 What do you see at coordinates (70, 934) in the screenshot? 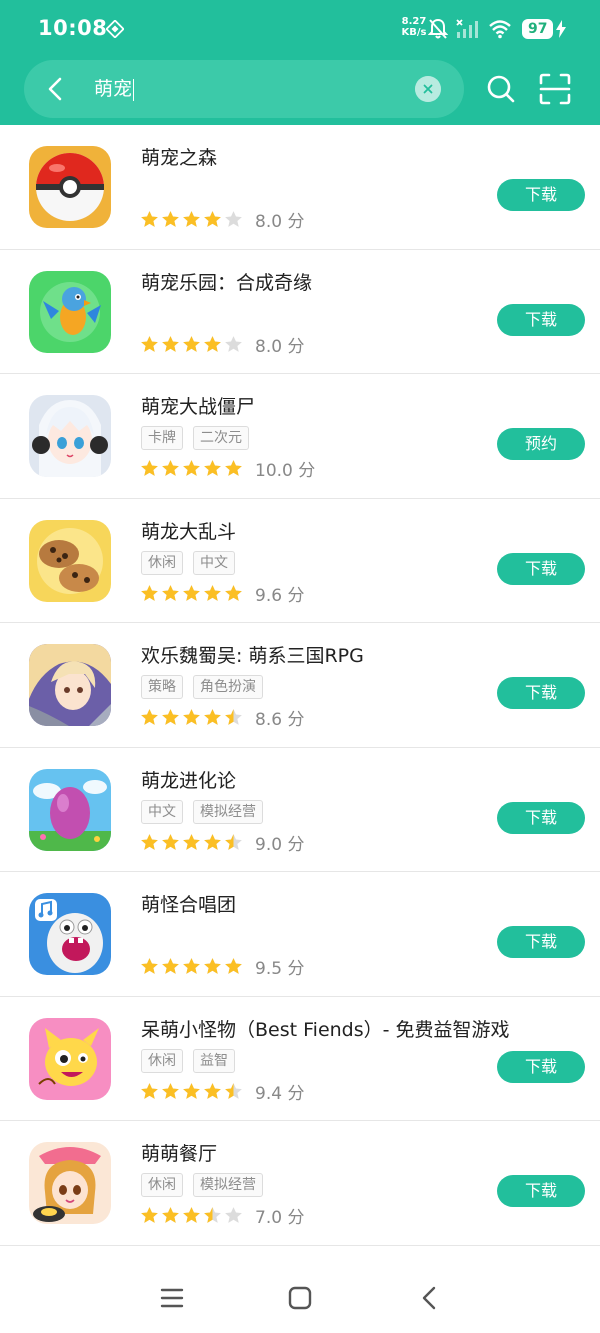
I see `singing-monster-app-icon` at bounding box center [70, 934].